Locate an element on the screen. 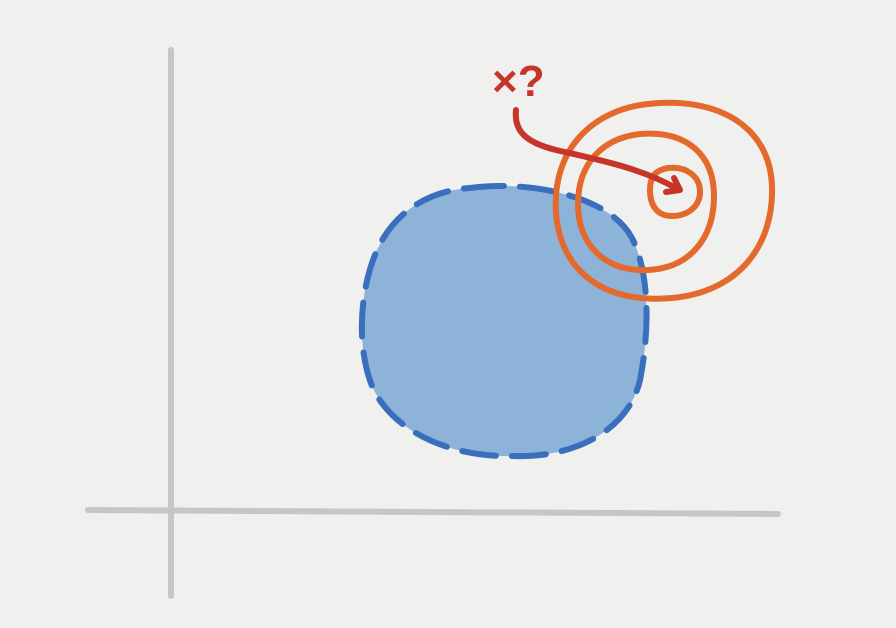 This screenshot has width=896, height=628. feasible-region is located at coordinates (504, 321).